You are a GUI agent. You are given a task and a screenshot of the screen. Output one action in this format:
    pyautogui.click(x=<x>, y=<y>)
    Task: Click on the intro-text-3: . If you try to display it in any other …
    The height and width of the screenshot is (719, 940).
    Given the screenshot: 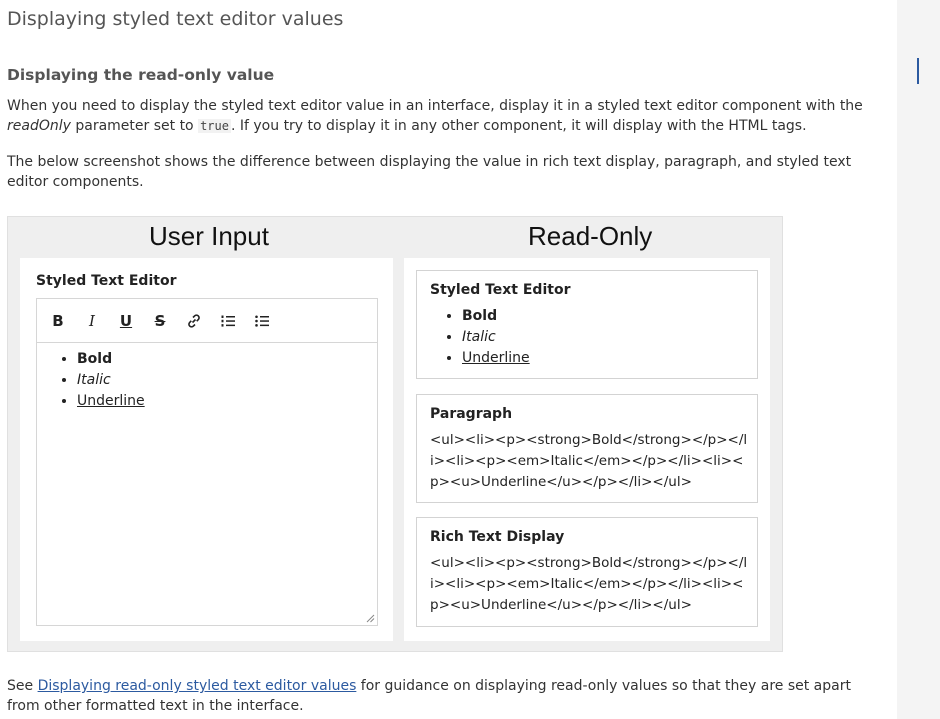 What is the action you would take?
    pyautogui.click(x=518, y=126)
    